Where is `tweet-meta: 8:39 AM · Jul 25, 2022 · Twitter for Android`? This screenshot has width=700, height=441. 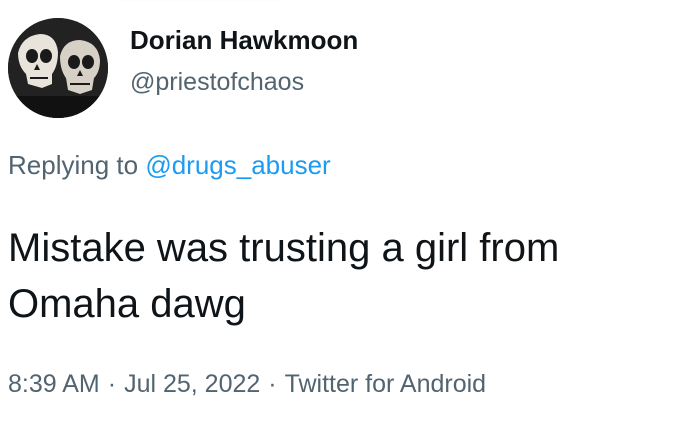 tweet-meta: 8:39 AM · Jul 25, 2022 · Twitter for Android is located at coordinates (247, 384).